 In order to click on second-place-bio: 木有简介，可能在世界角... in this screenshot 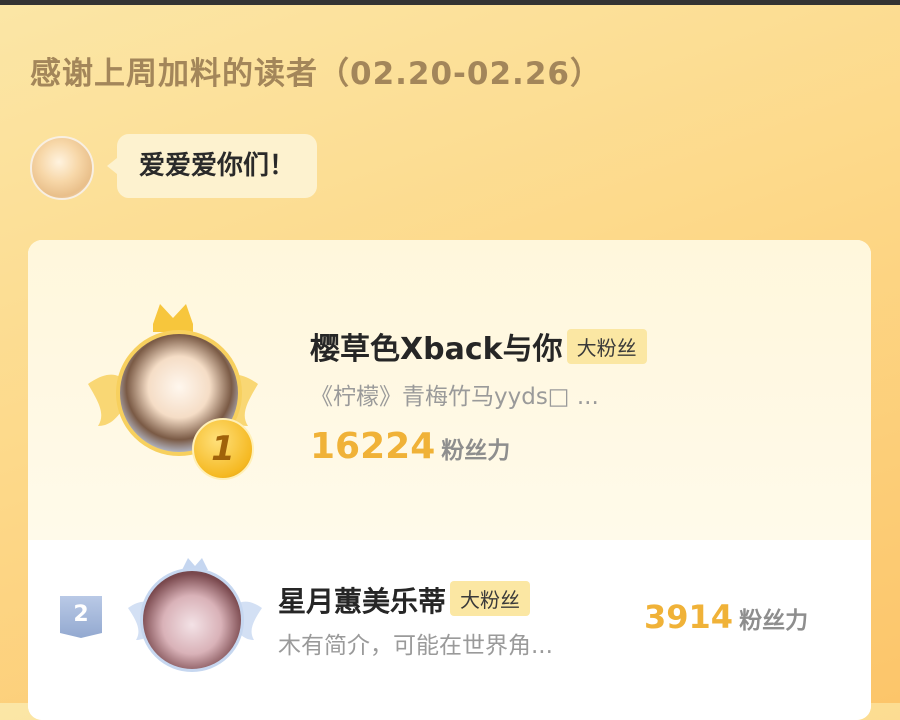, I will do `click(415, 646)`.